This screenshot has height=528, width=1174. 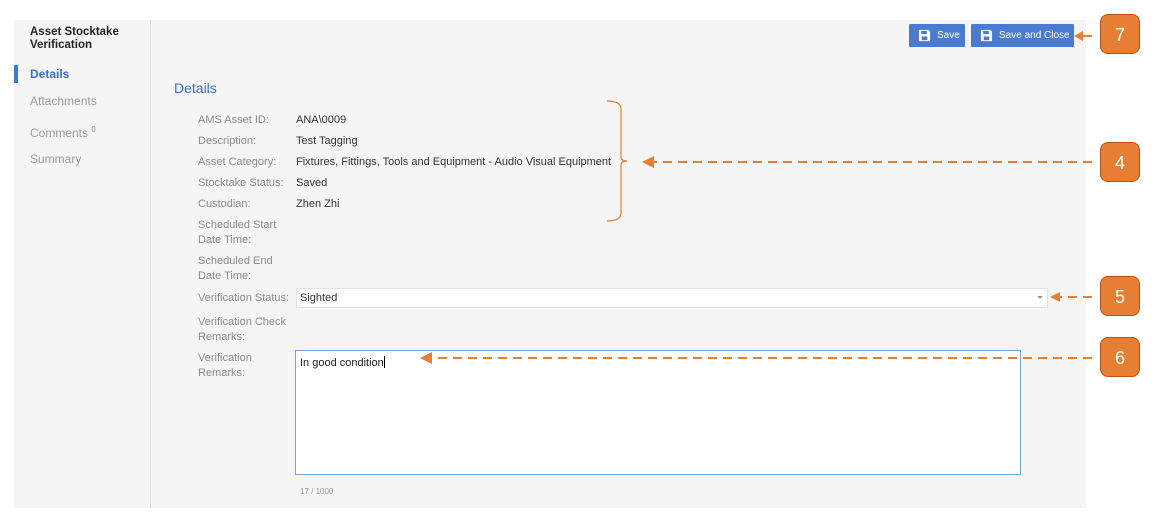 What do you see at coordinates (1120, 296) in the screenshot?
I see `callout-5: 5` at bounding box center [1120, 296].